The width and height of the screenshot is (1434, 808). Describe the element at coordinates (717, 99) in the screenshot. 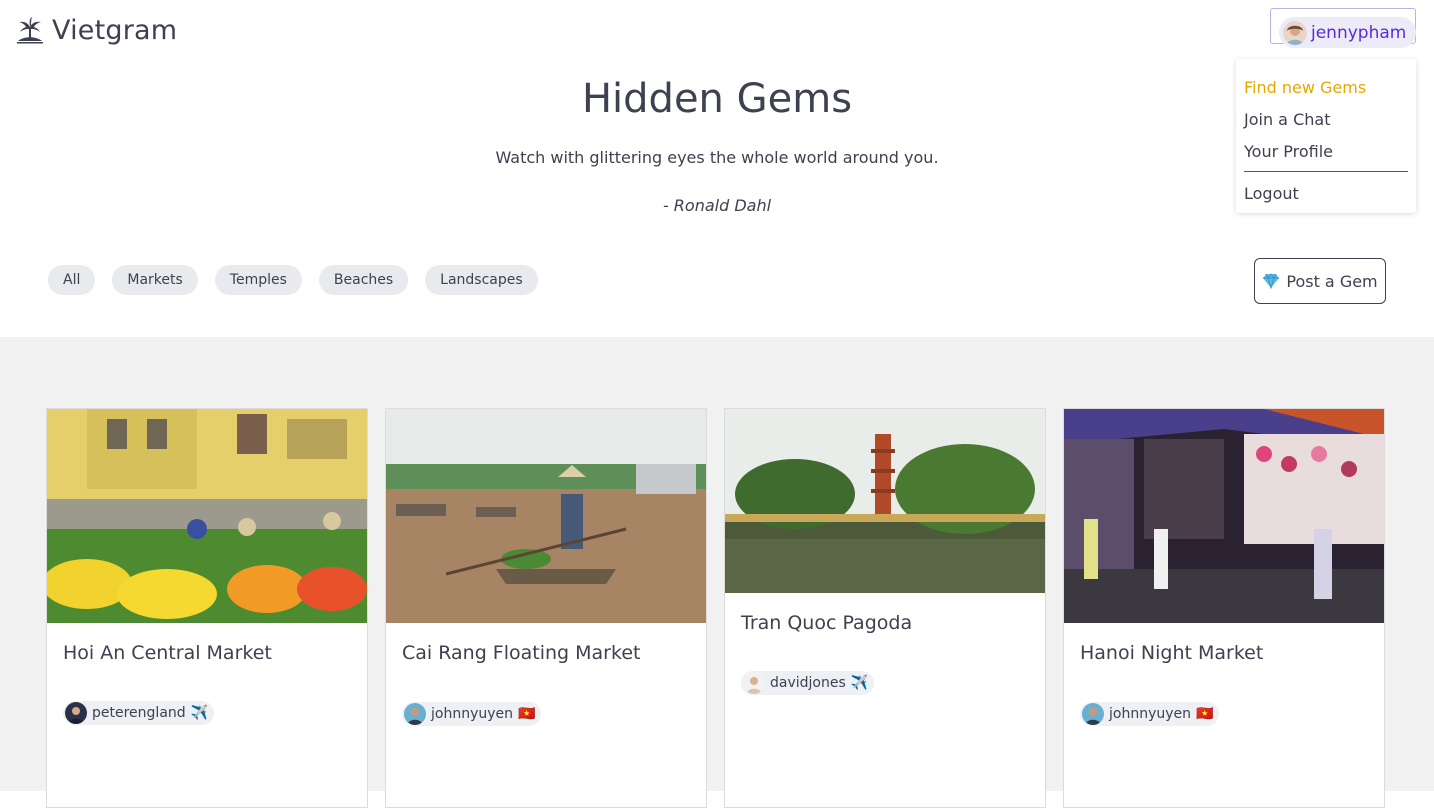

I see `page-title: Hidden Gems` at that location.